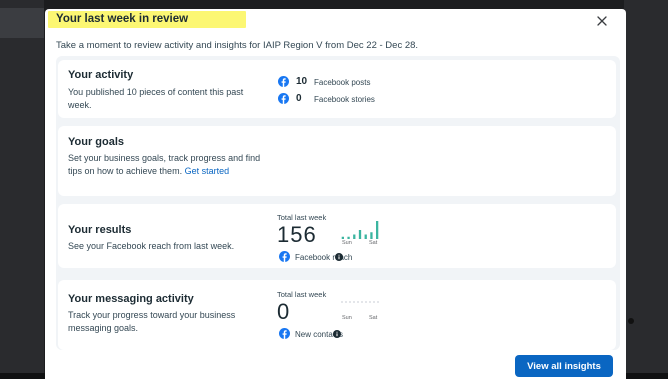 Image resolution: width=668 pixels, height=379 pixels. I want to click on reach-sparkline, so click(360, 230).